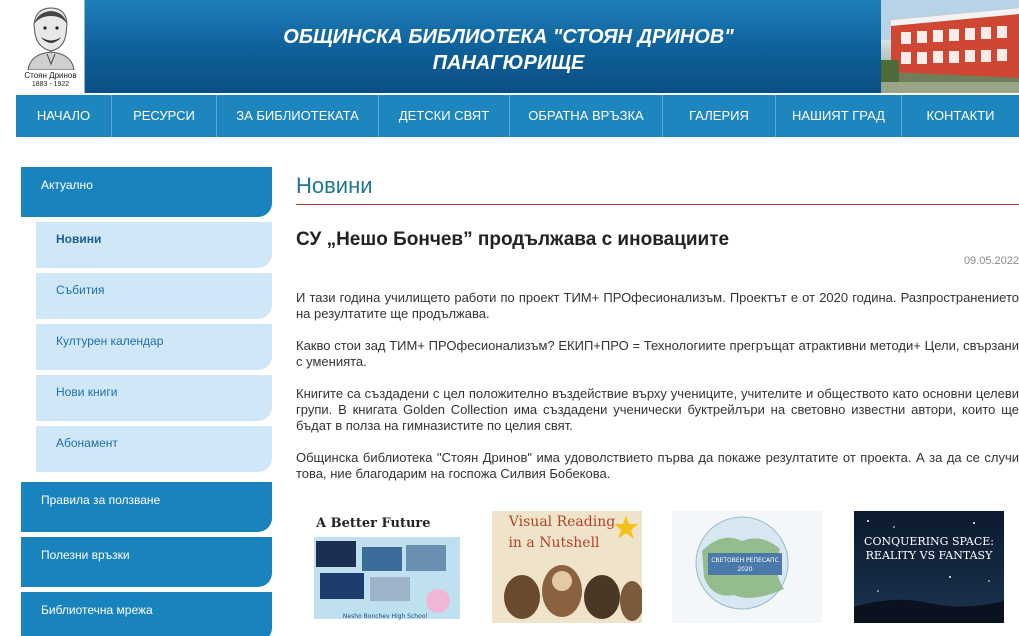 The width and height of the screenshot is (1019, 636). Describe the element at coordinates (745, 560) in the screenshot. I see `thumbnail-3-title-line1: СВЕТОВЕН РЕПЕСАПС` at that location.